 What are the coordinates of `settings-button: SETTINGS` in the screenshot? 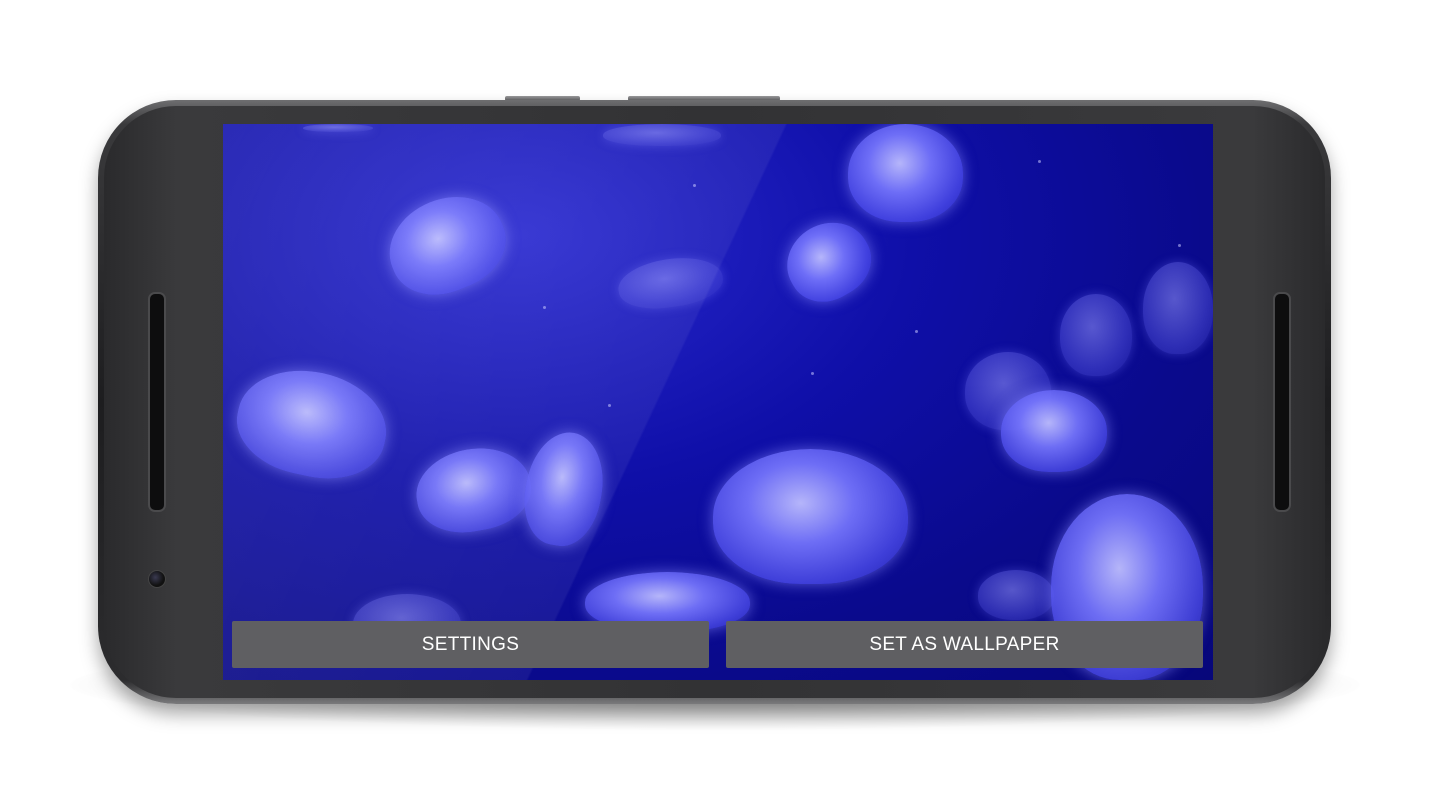 It's located at (470, 644).